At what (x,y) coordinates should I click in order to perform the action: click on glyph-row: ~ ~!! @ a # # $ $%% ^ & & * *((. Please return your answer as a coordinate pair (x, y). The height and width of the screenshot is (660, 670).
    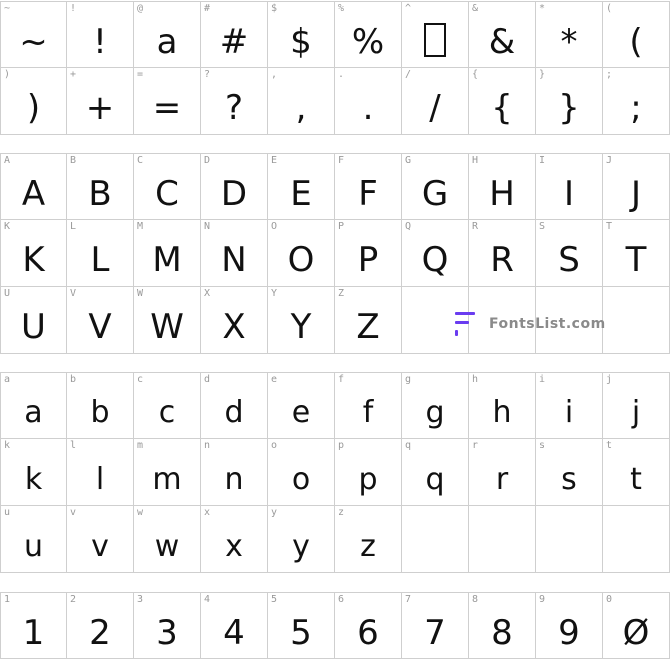
    Looking at the image, I should click on (335, 34).